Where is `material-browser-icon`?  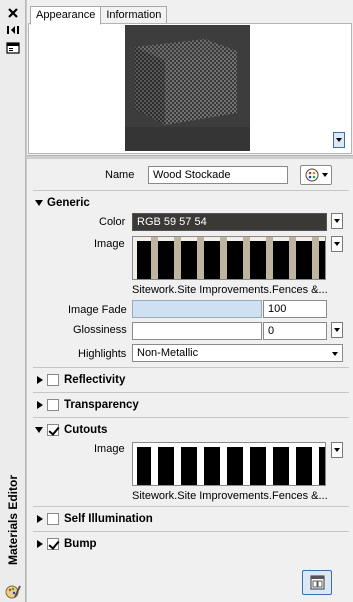 material-browser-icon is located at coordinates (317, 584).